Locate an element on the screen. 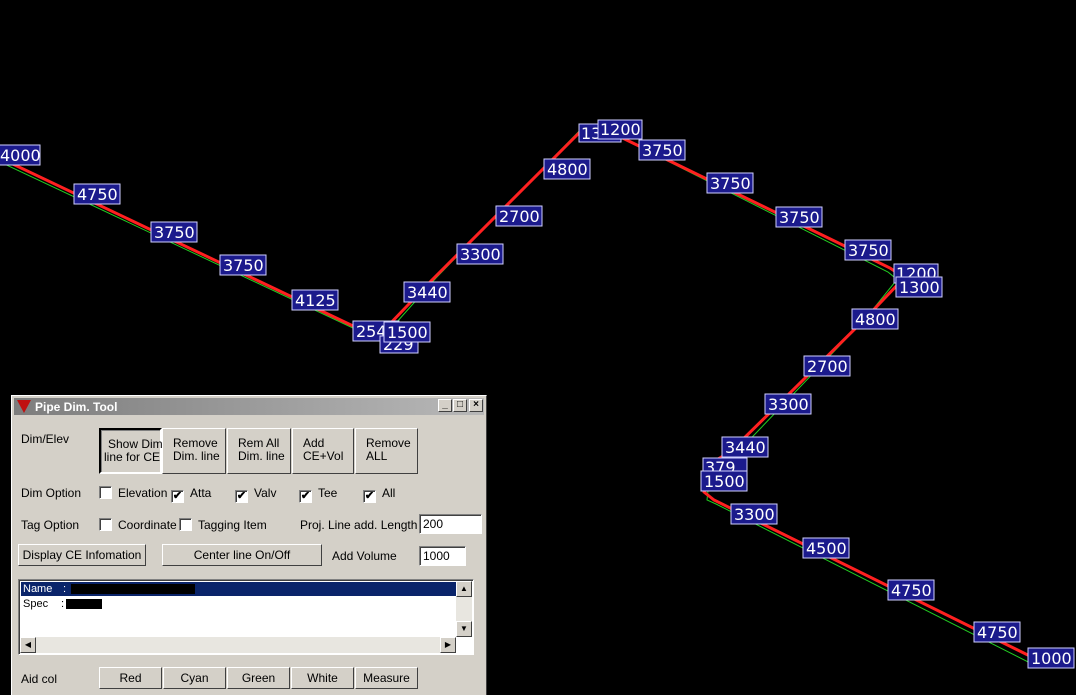 This screenshot has height=695, width=1076. tagging-item-checkbox: Tagging Item is located at coordinates (223, 525).